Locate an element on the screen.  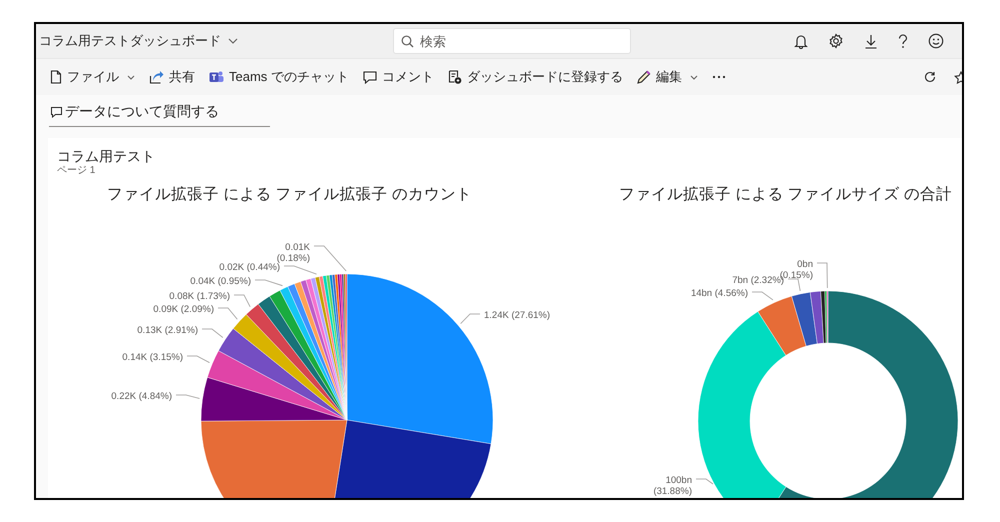
share-icon is located at coordinates (156, 77).